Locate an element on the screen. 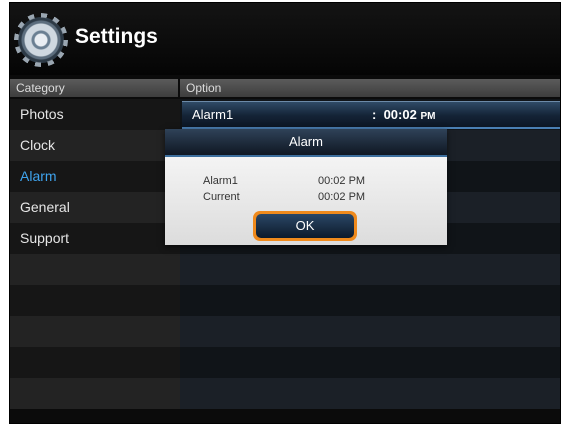 The image size is (570, 428). option-alarm1-row: Alarm1 : 00:02 PM is located at coordinates (371, 115).